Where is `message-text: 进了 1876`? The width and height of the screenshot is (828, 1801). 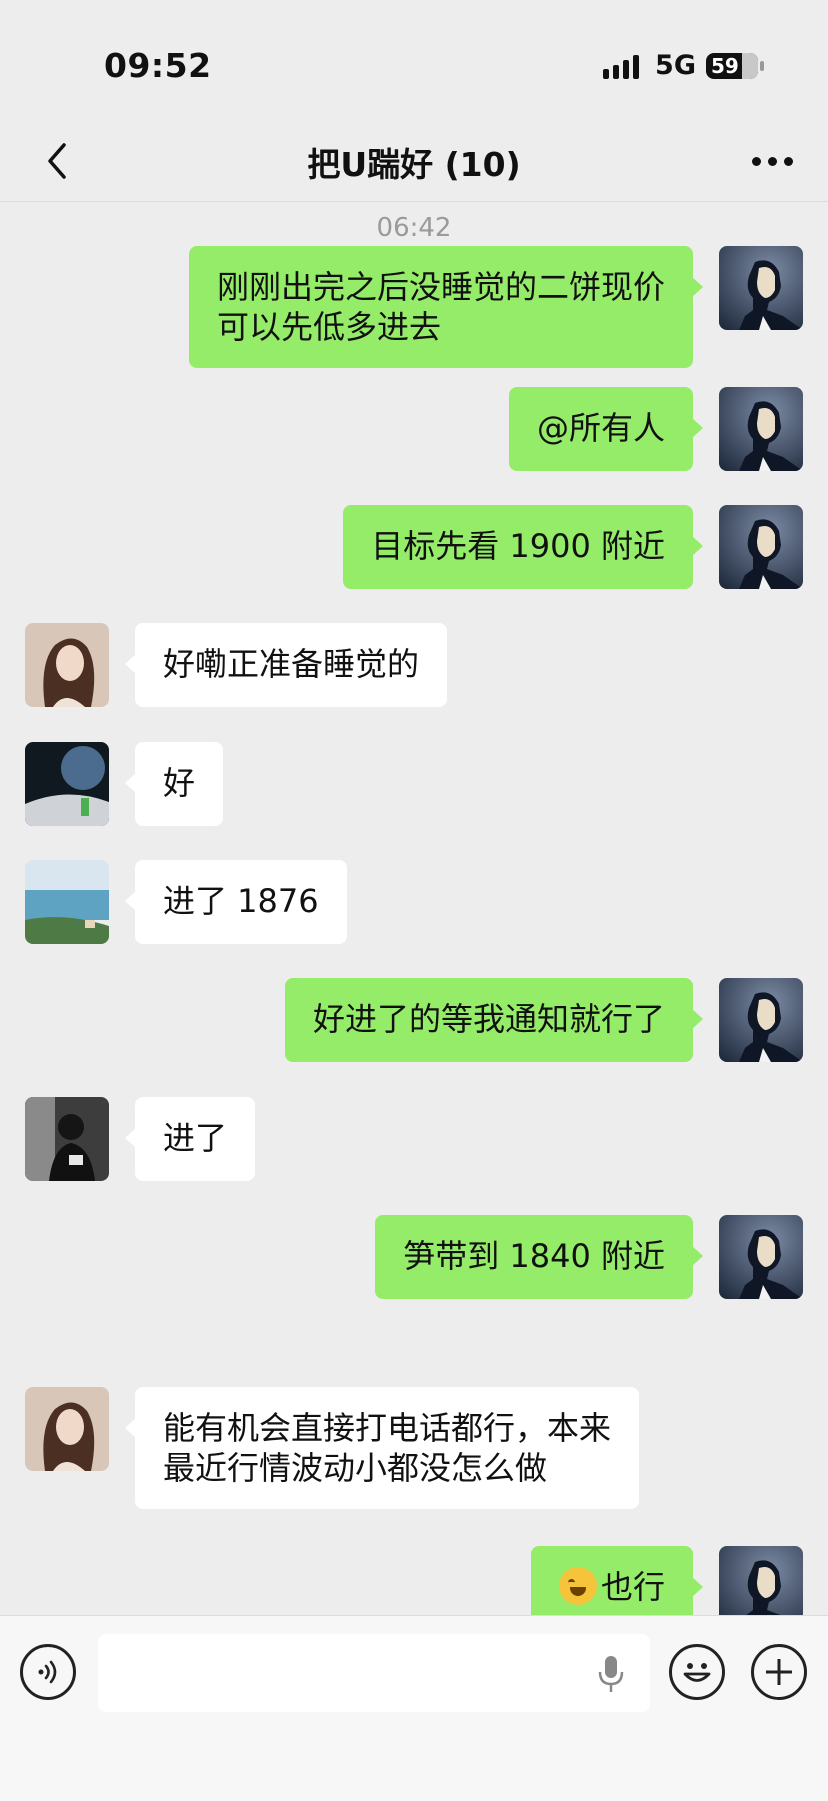
message-text: 进了 1876 is located at coordinates (241, 901).